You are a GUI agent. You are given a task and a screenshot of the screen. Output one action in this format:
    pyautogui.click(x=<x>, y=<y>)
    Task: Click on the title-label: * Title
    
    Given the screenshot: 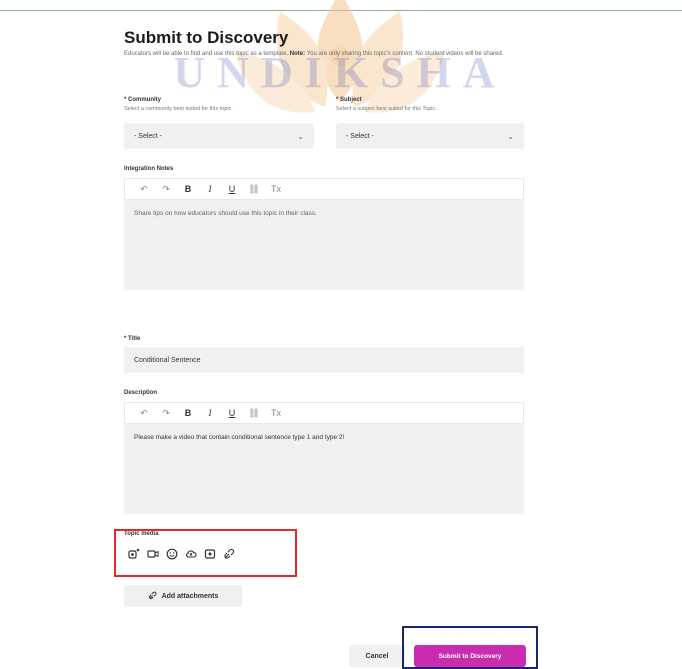 What is the action you would take?
    pyautogui.click(x=132, y=339)
    